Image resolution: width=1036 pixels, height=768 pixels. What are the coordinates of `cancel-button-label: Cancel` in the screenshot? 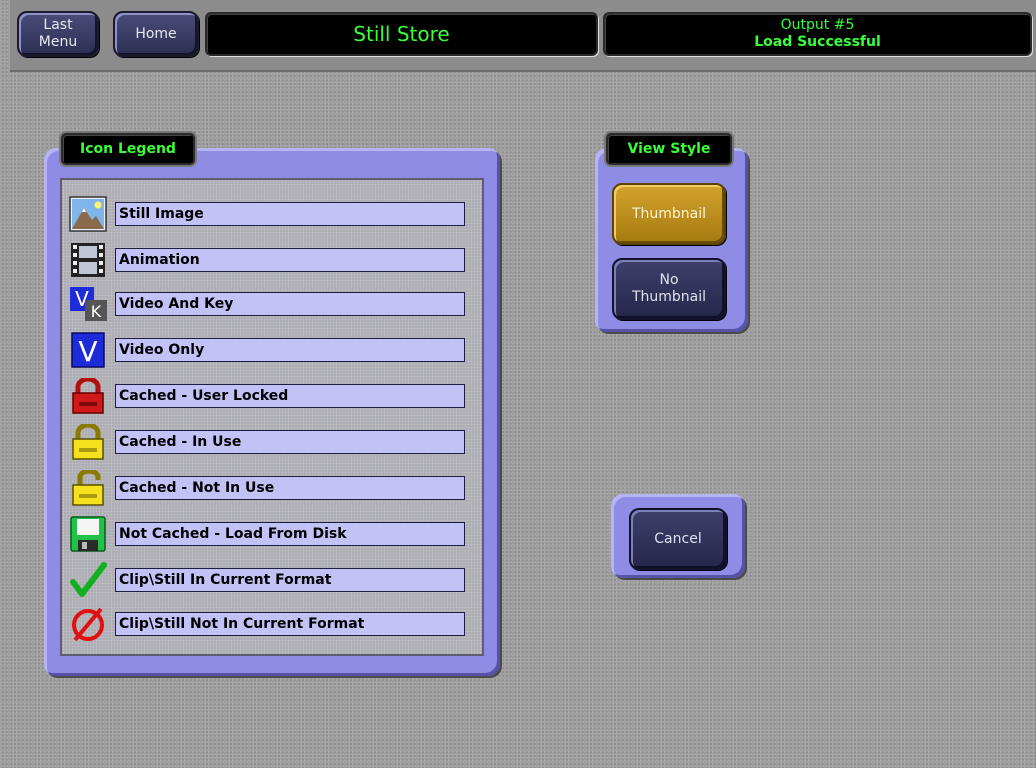 It's located at (678, 538).